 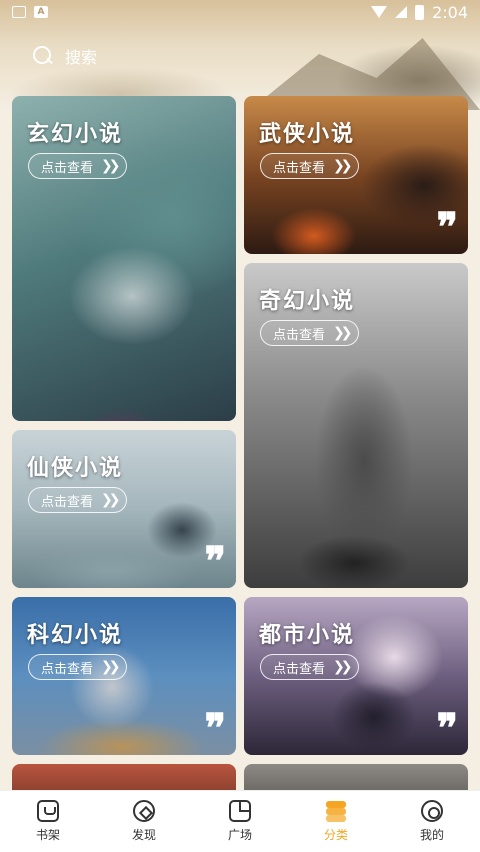 What do you see at coordinates (43, 56) in the screenshot?
I see `search-icon` at bounding box center [43, 56].